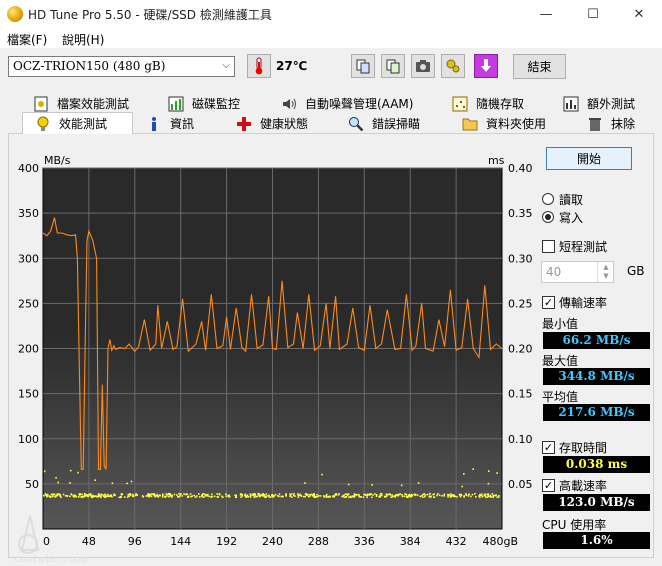 This screenshot has height=566, width=662. I want to click on write-label: 寫入, so click(571, 218).